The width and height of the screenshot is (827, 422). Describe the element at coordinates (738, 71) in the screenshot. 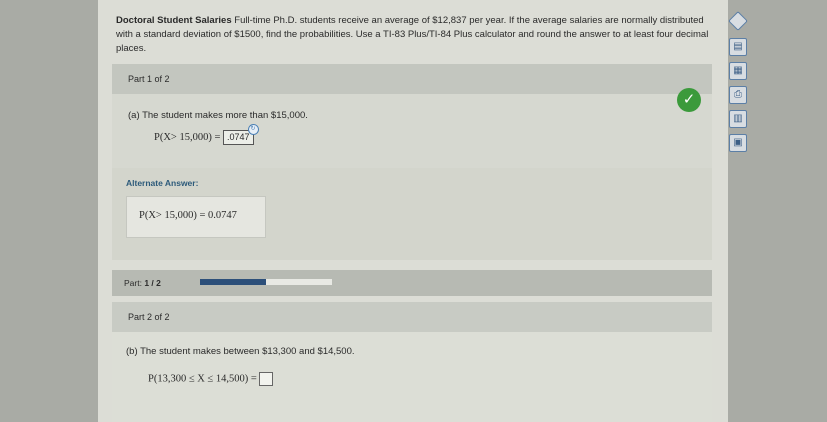

I see `calculator-icon: ▦` at that location.